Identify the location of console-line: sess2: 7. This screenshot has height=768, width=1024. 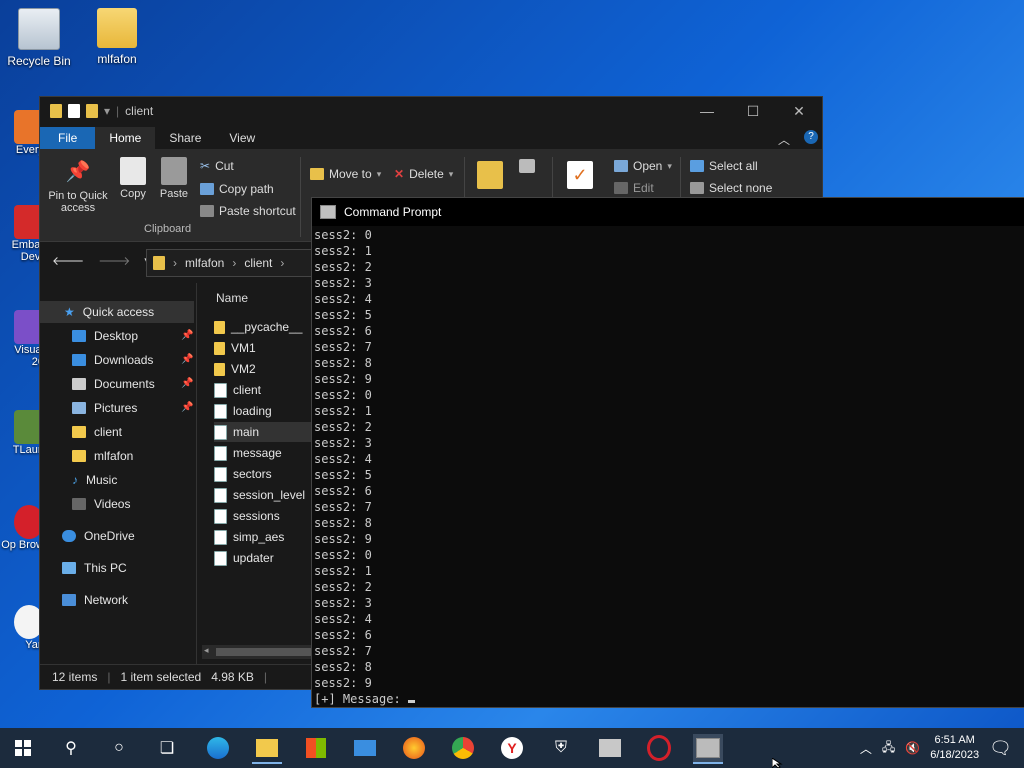
(343, 651).